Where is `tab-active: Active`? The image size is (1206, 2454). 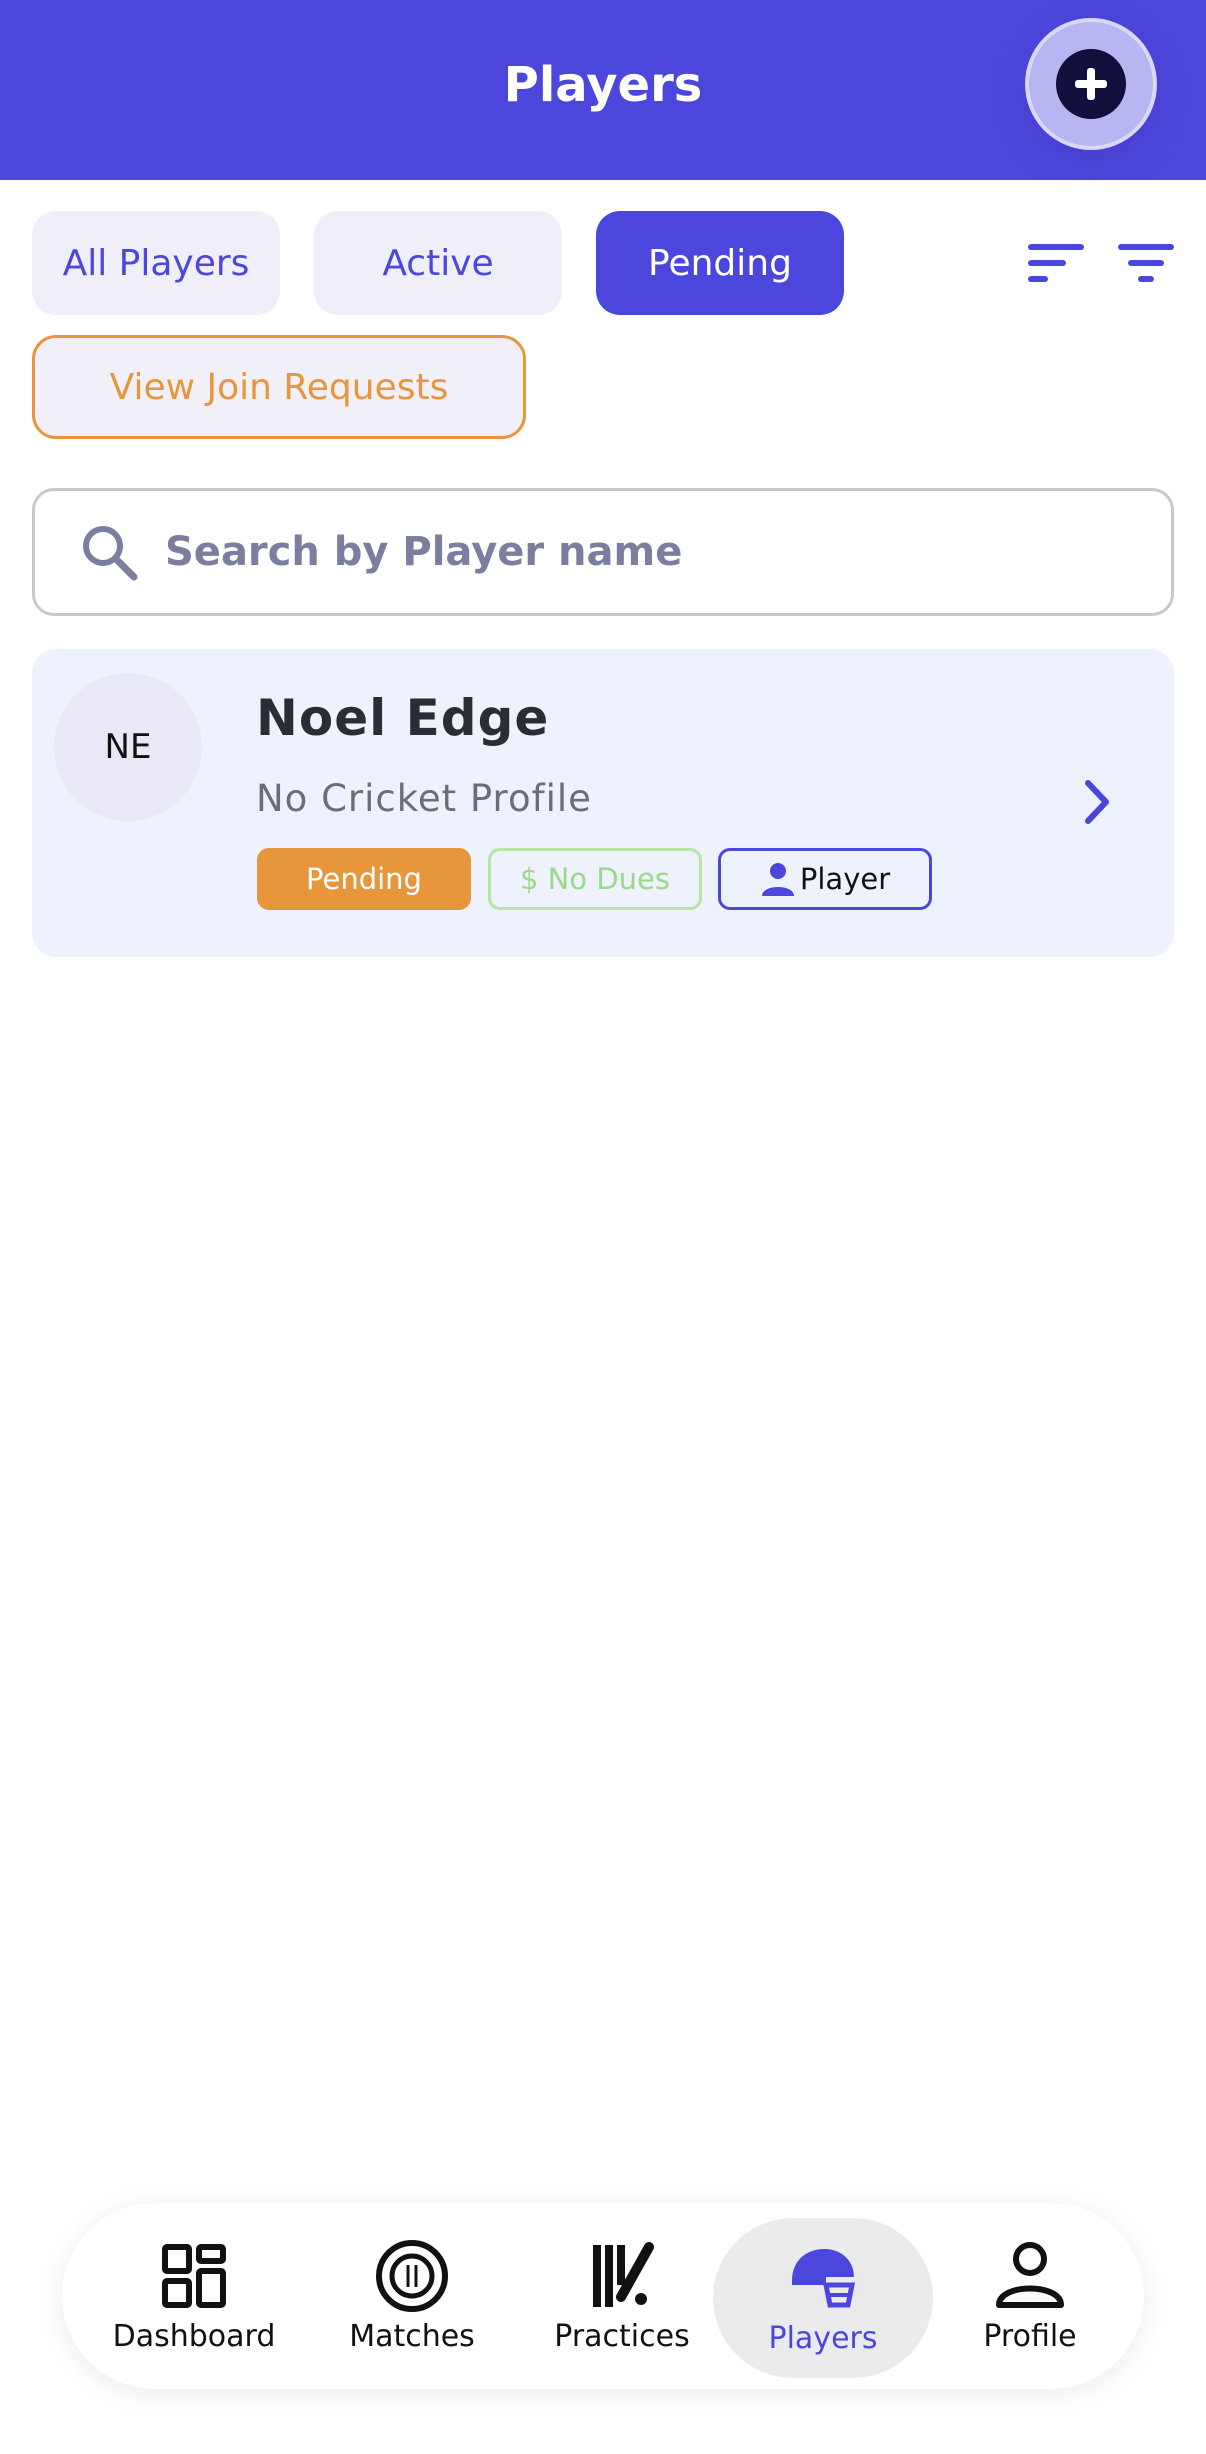
tab-active: Active is located at coordinates (438, 263).